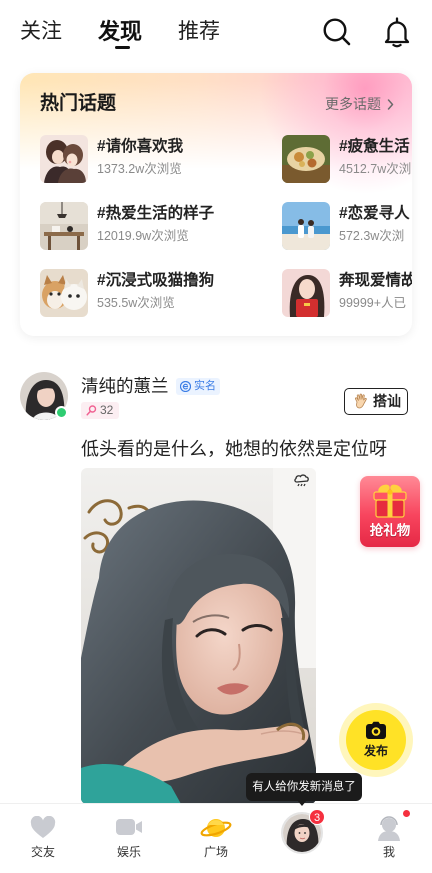 This screenshot has width=432, height=873. Describe the element at coordinates (41, 32) in the screenshot. I see `tab-follow: 关注` at that location.